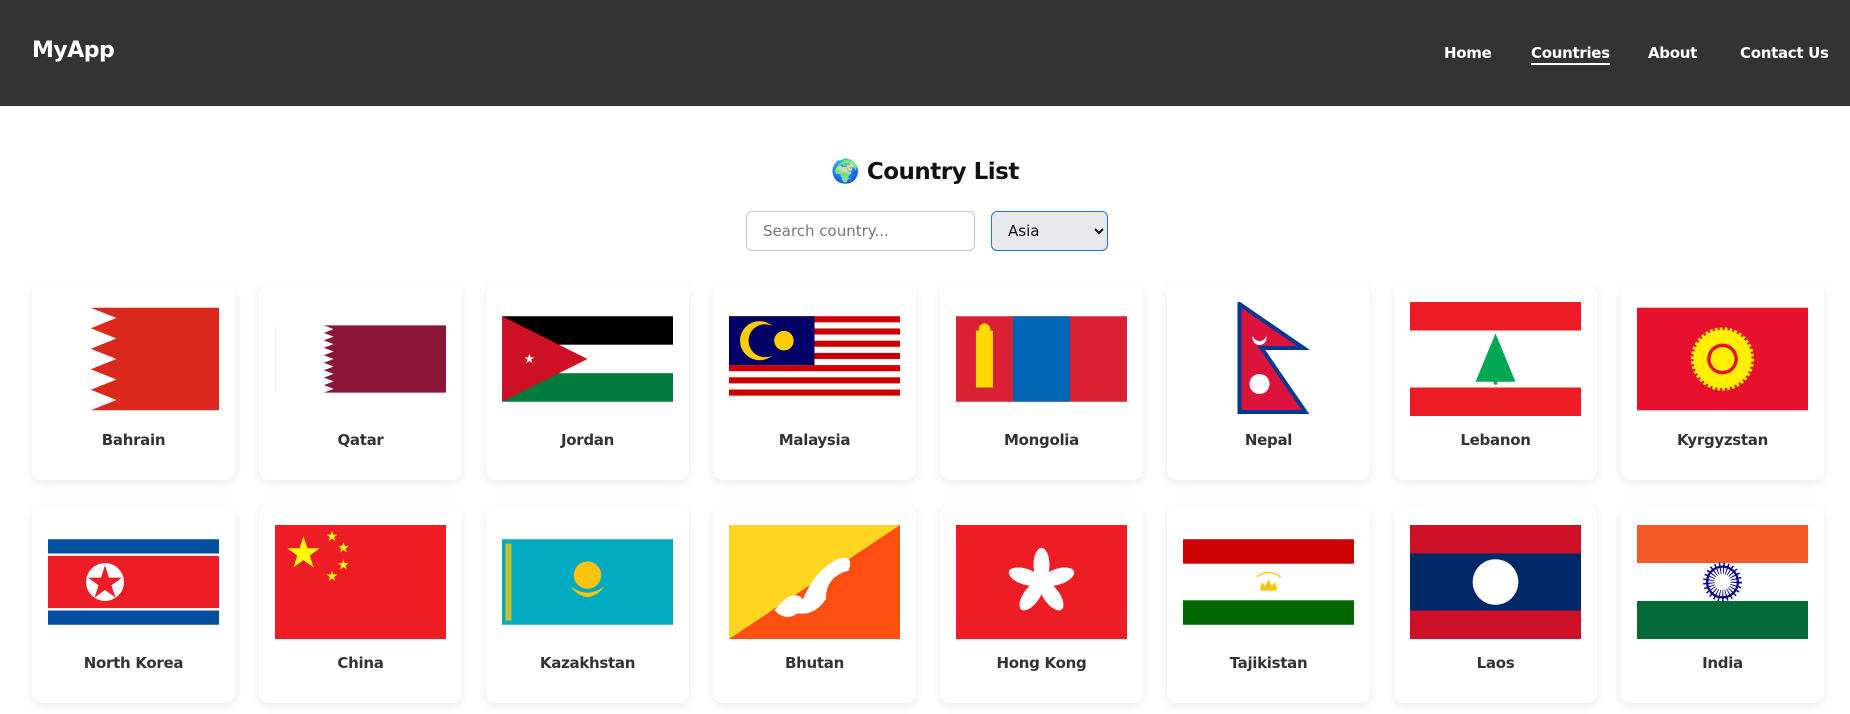 The width and height of the screenshot is (1850, 714). I want to click on flag-malaysia, so click(814, 359).